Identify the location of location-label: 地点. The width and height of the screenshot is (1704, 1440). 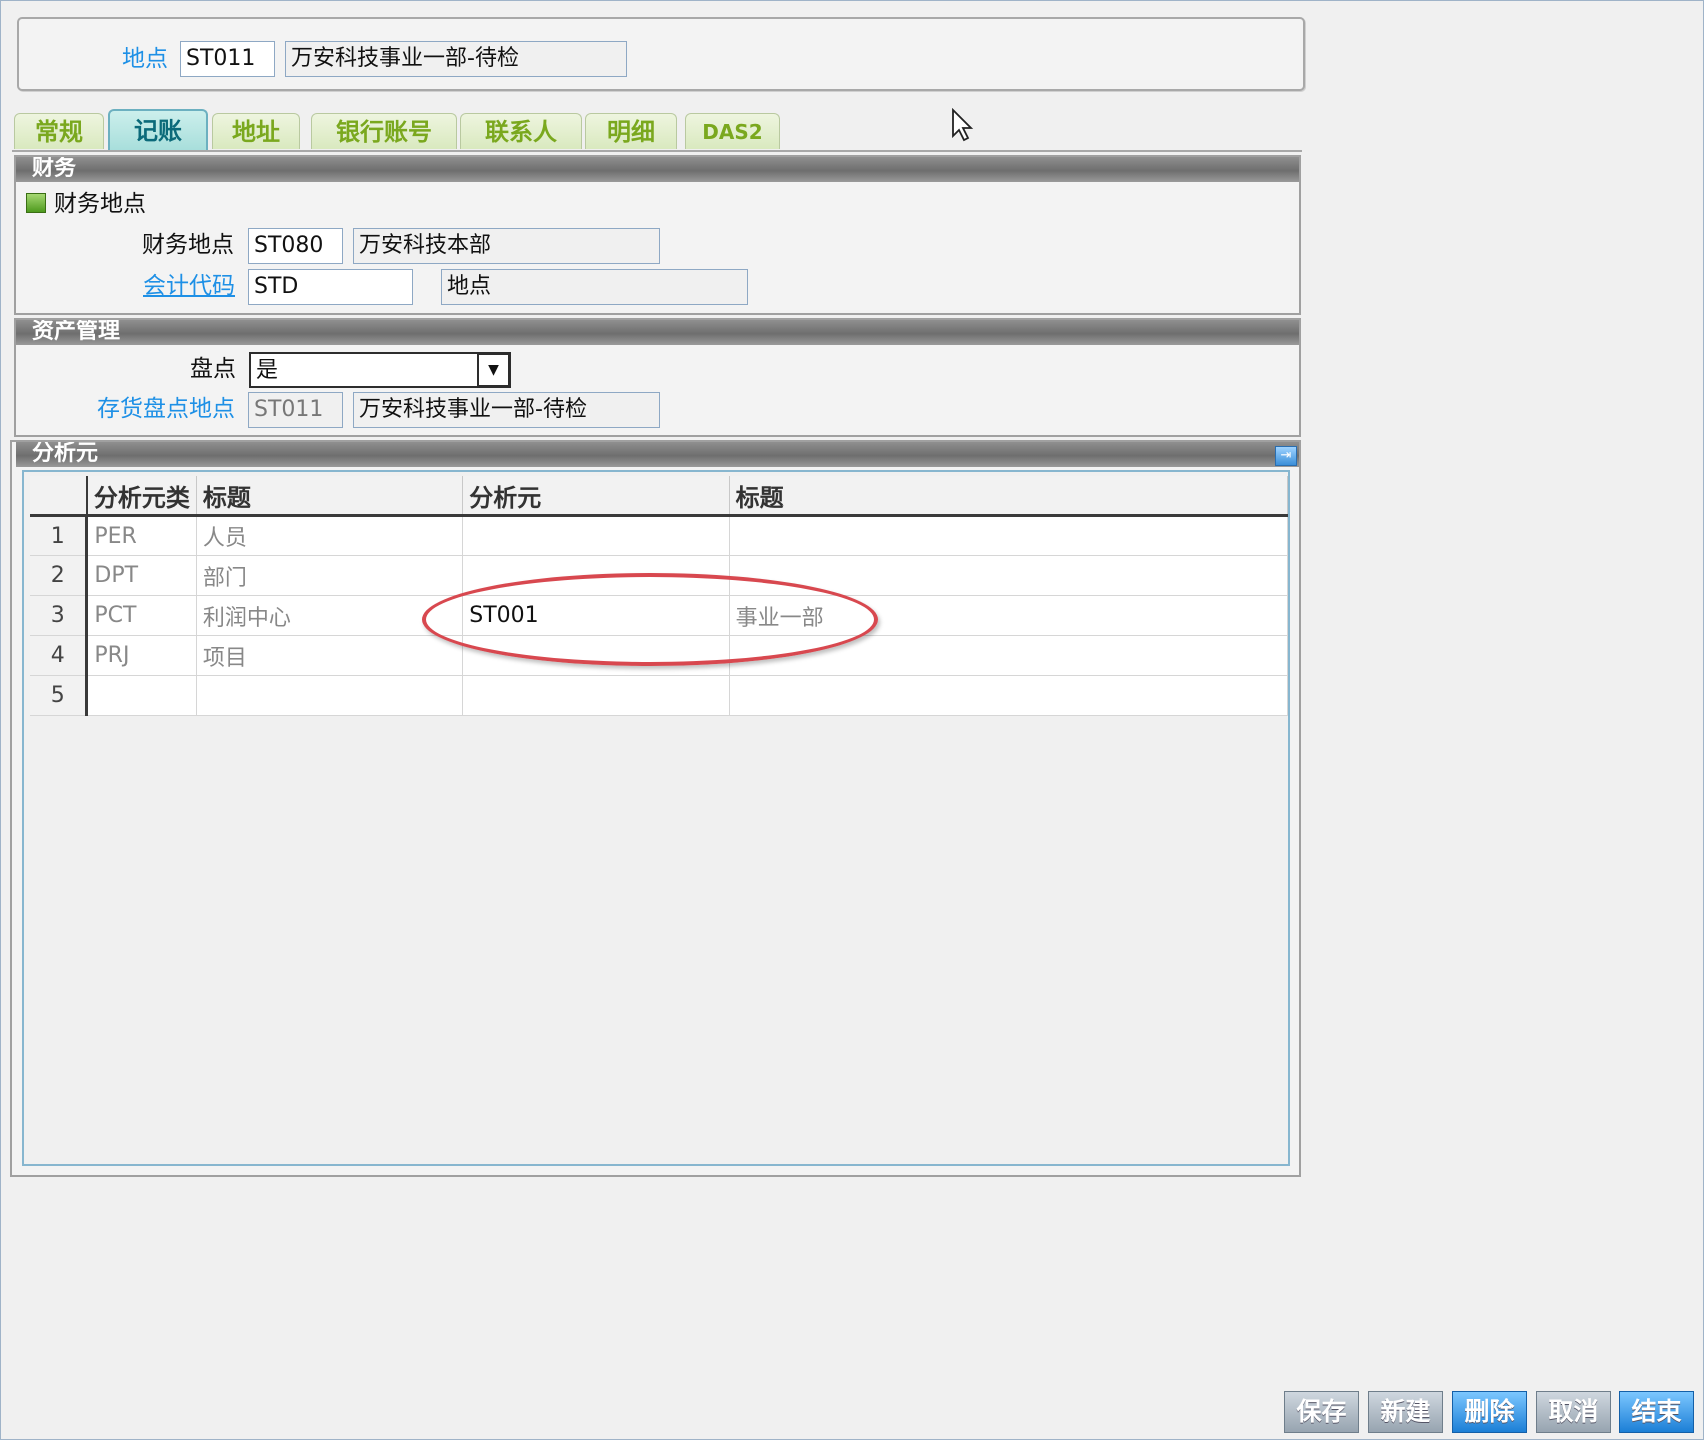
(145, 59).